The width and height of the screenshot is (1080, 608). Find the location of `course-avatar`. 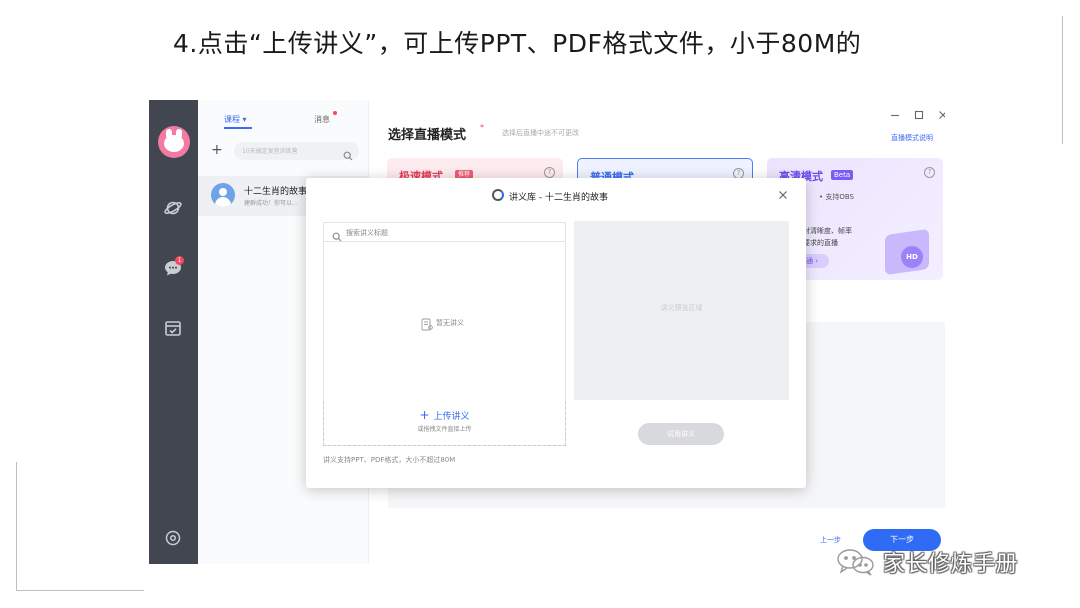

course-avatar is located at coordinates (223, 195).